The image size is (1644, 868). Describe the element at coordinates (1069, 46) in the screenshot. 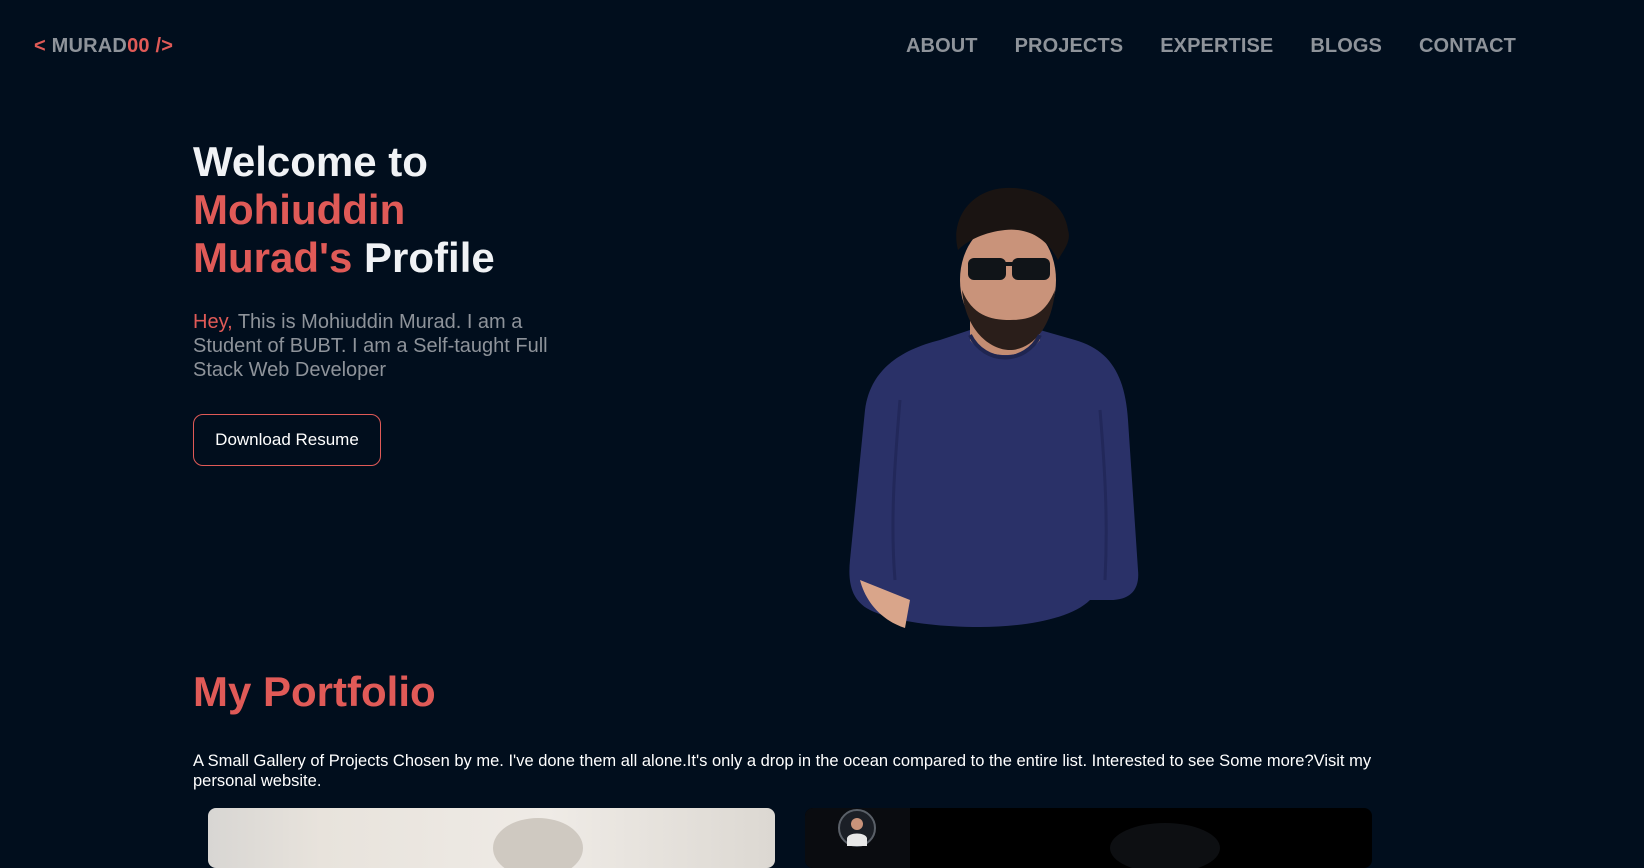

I see `nav-link-projects: PROJECTS` at that location.